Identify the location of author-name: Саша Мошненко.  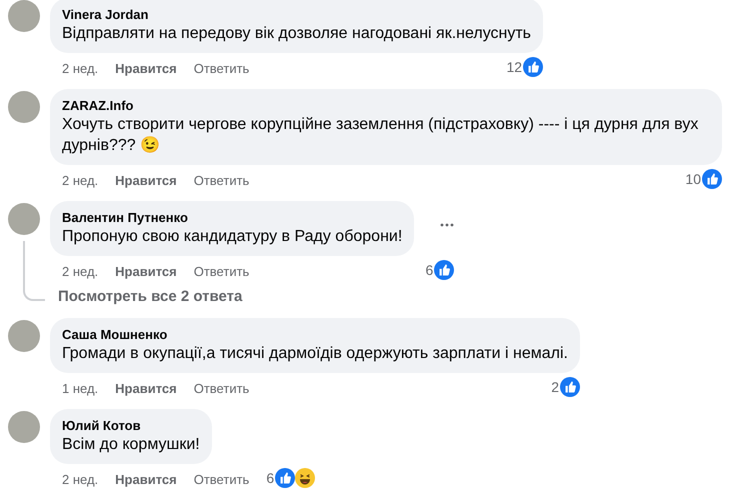
(315, 334).